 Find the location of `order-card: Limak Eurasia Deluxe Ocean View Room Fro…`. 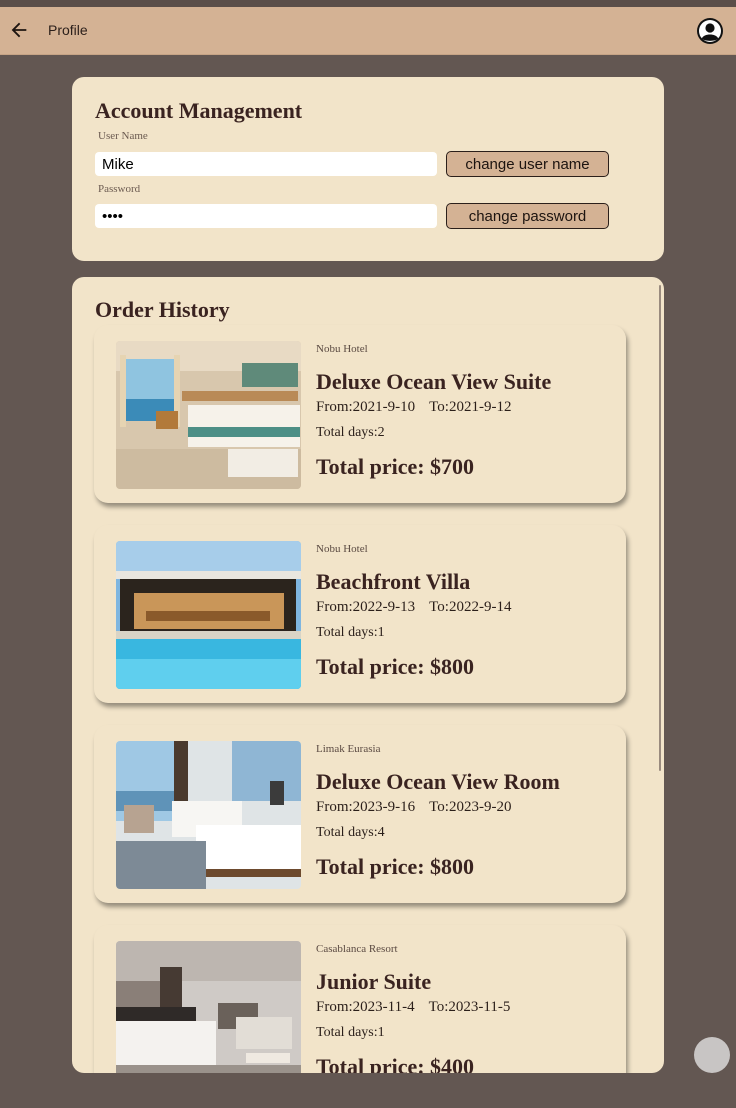

order-card: Limak Eurasia Deluxe Ocean View Room Fro… is located at coordinates (360, 814).